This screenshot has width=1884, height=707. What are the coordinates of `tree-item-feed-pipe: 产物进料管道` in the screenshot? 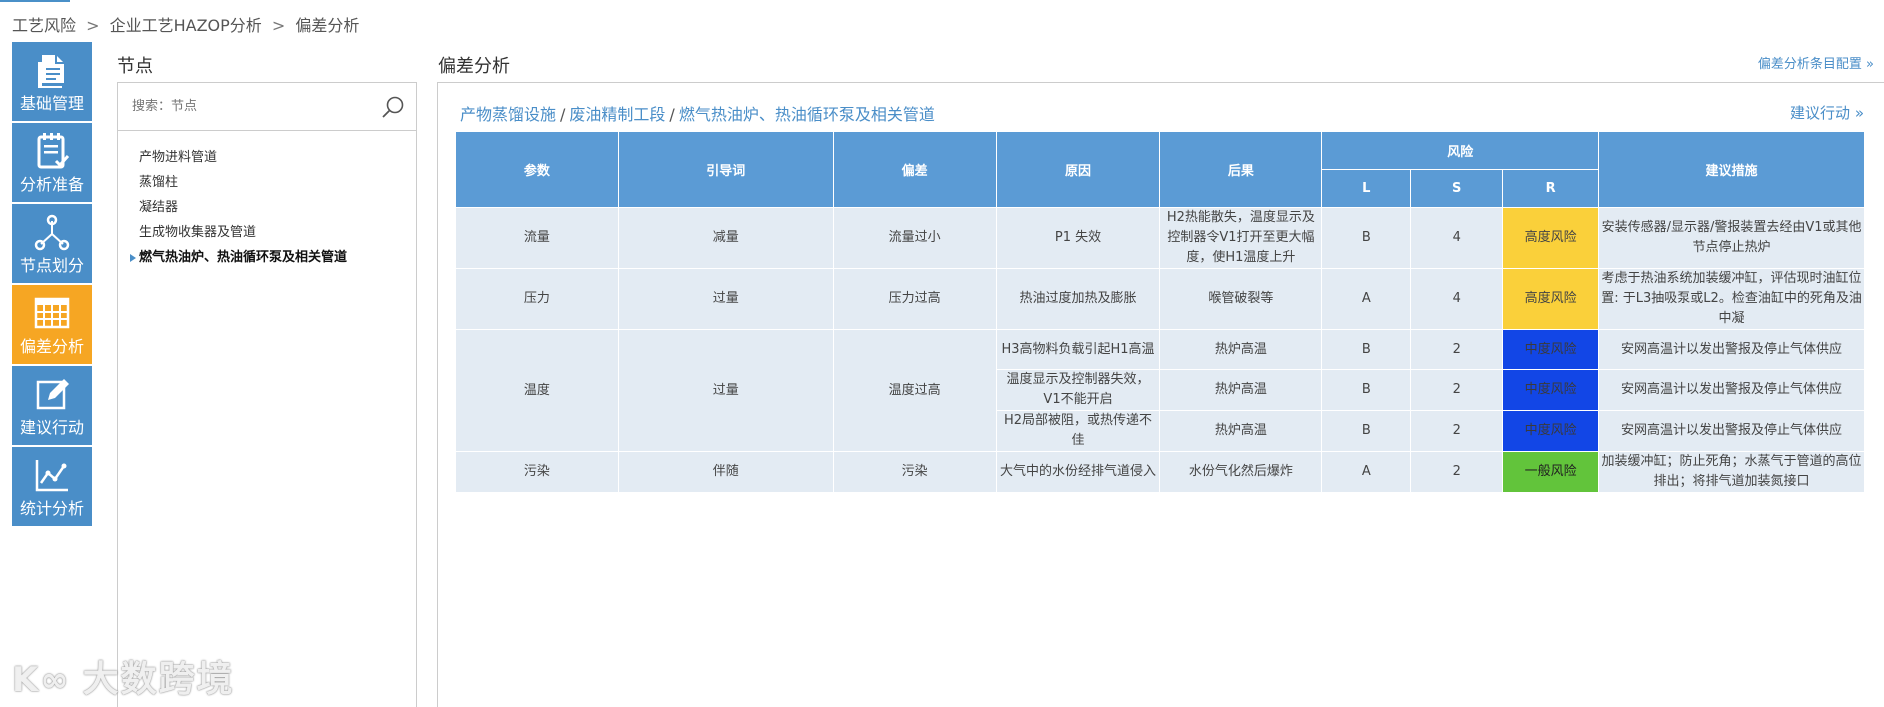 It's located at (267, 157).